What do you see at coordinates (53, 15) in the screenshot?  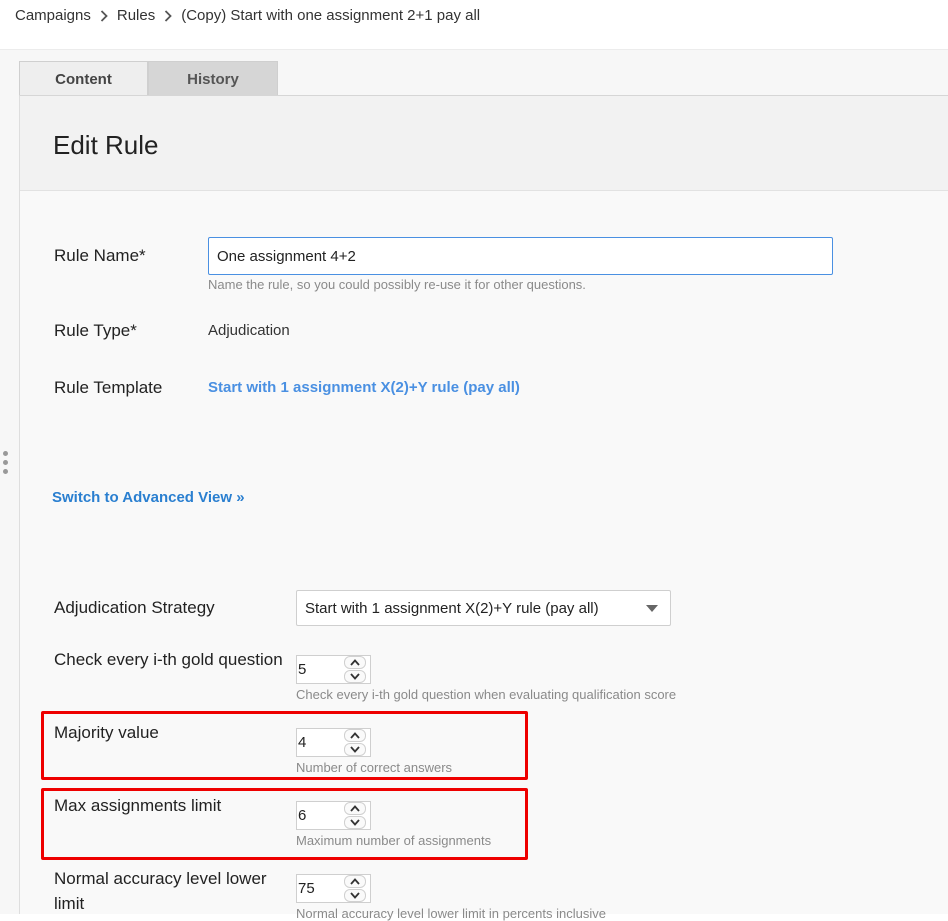 I see `breadcrumb-campaigns: Campaigns` at bounding box center [53, 15].